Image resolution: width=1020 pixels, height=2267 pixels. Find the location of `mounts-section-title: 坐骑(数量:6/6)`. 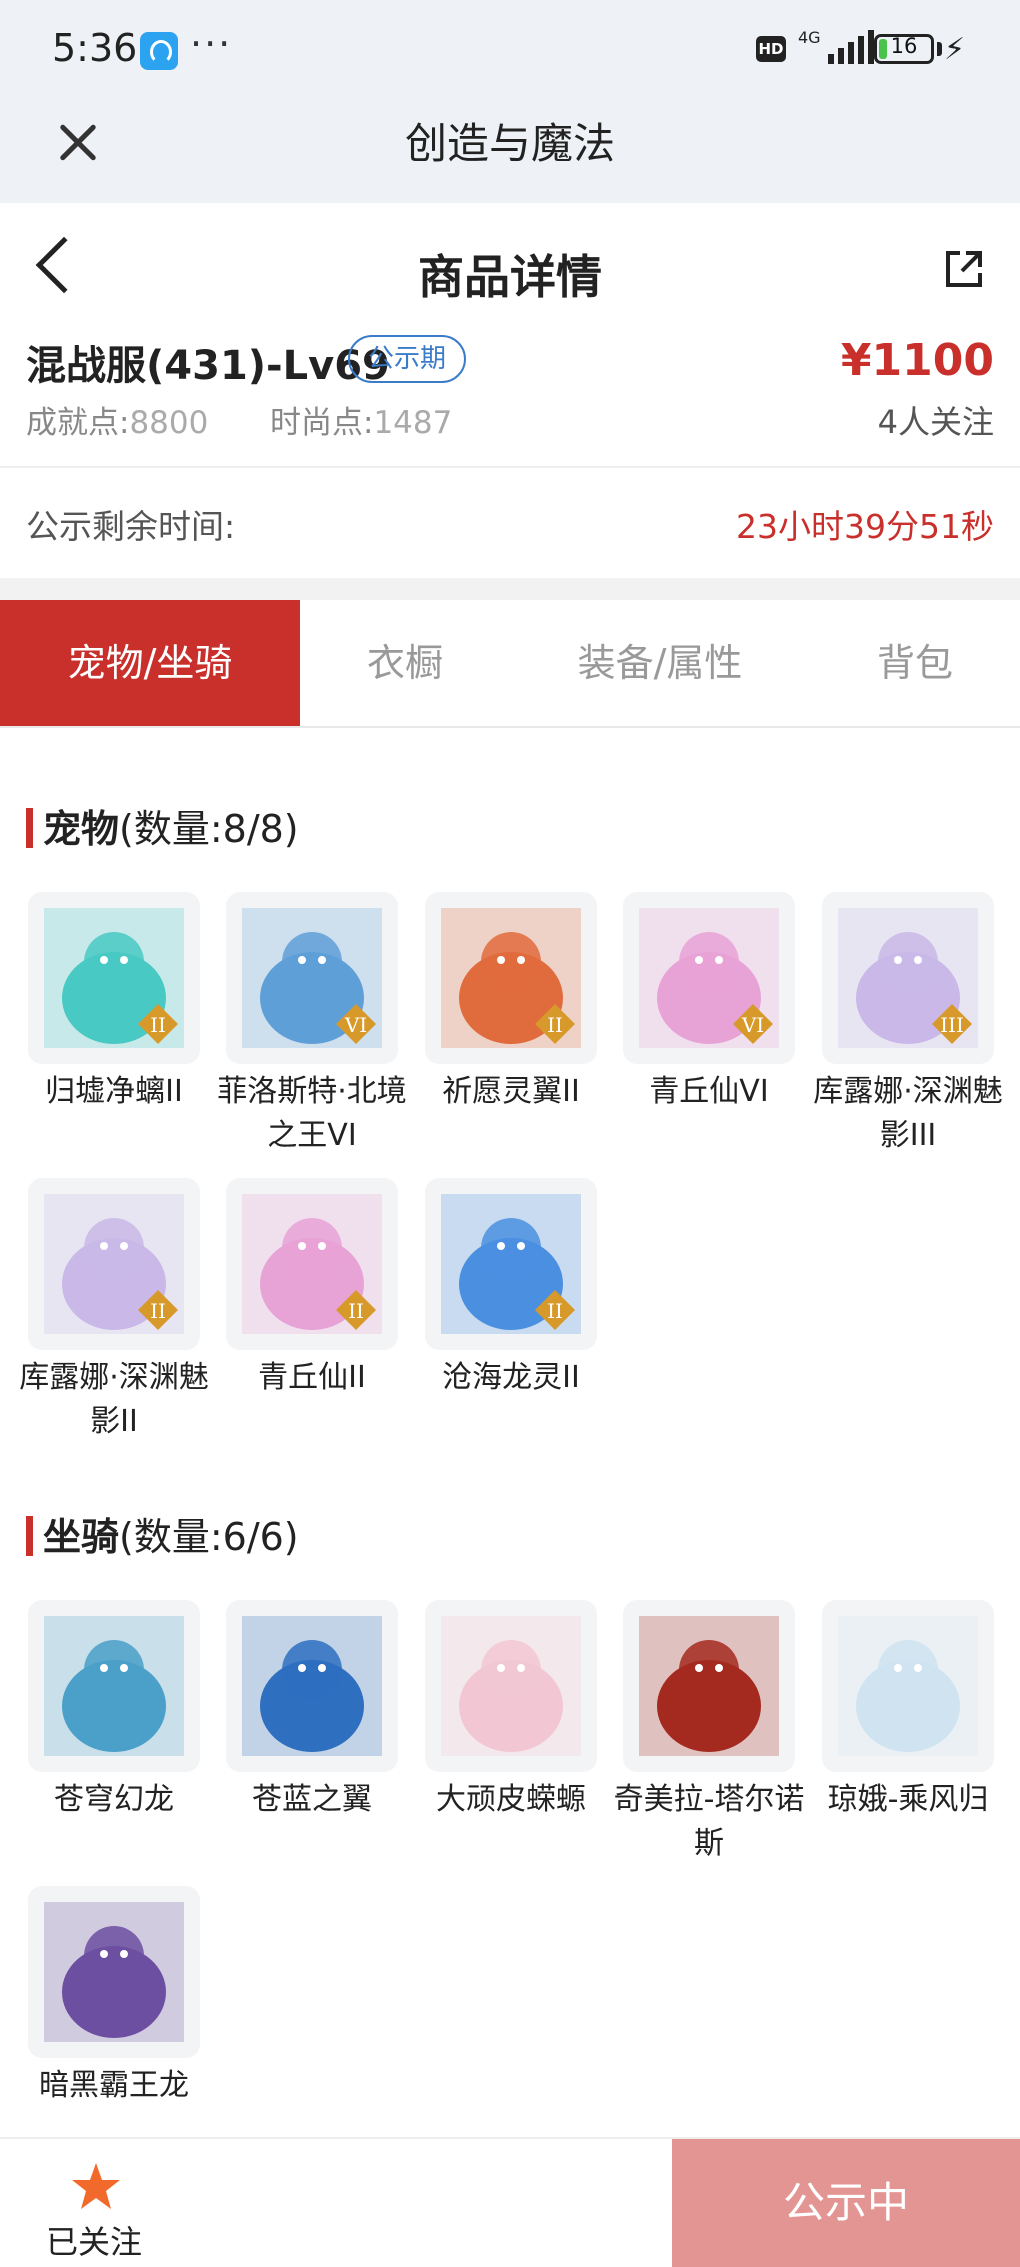

mounts-section-title: 坐骑(数量:6/6) is located at coordinates (162, 1533).